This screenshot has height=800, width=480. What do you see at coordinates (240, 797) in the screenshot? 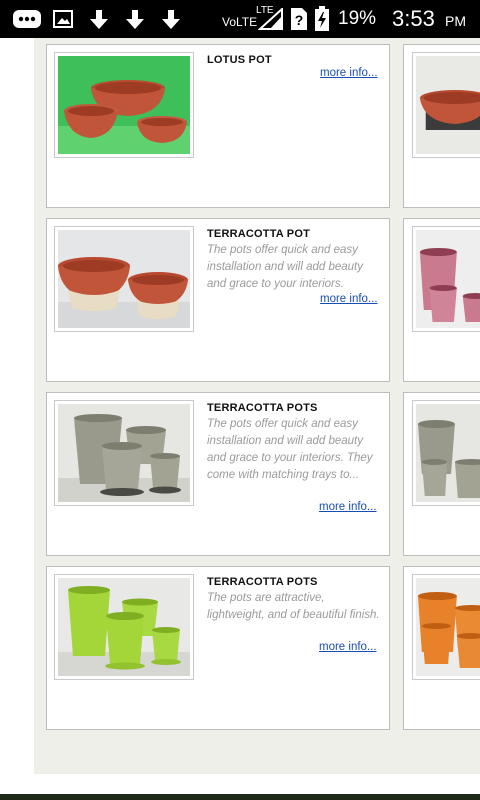
I see `bottom-navigation-edge` at bounding box center [240, 797].